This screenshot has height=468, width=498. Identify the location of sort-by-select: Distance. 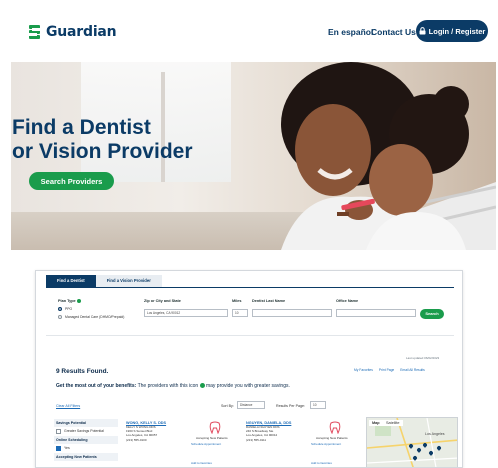
(251, 405).